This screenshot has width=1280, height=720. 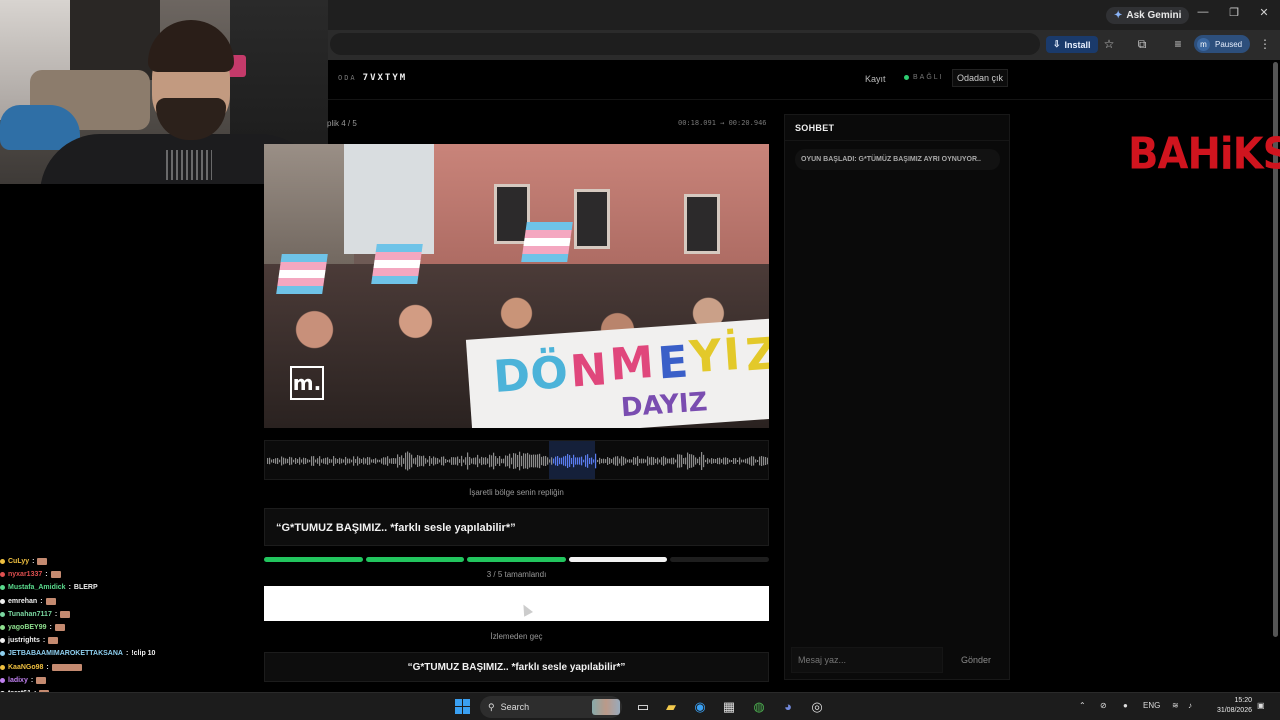 What do you see at coordinates (1082, 705) in the screenshot?
I see `tray-chevron-icon: ⌃` at bounding box center [1082, 705].